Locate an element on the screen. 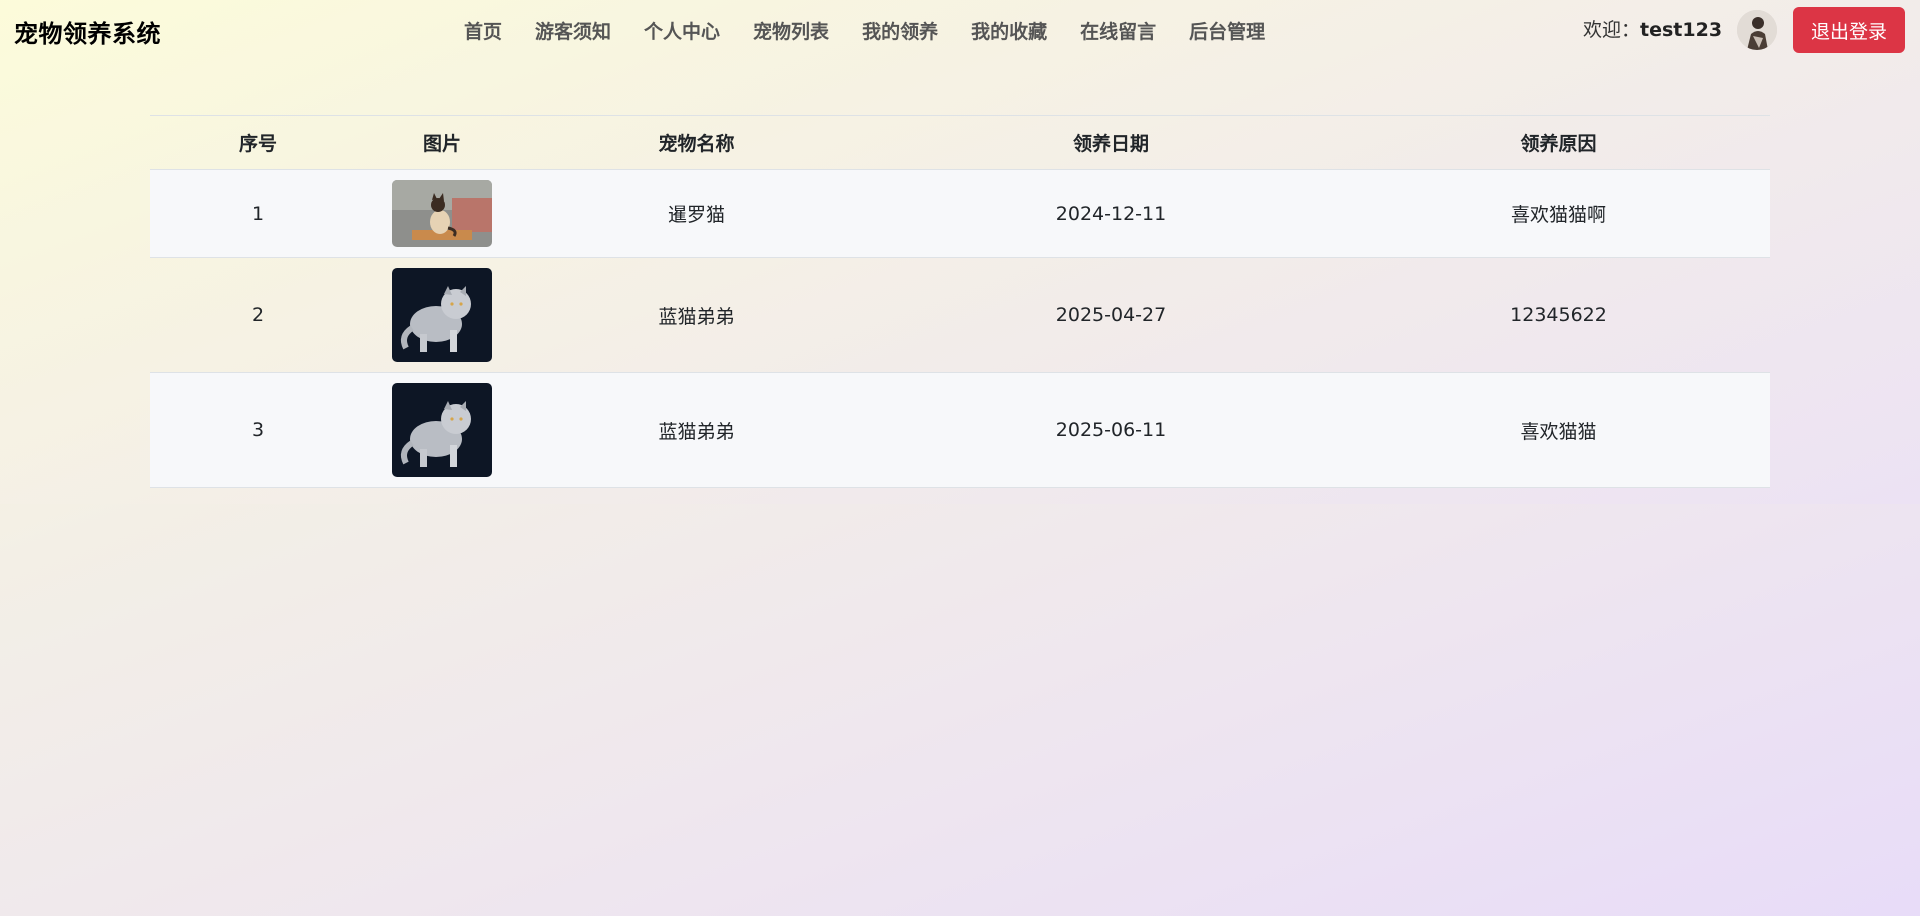  table-row: 2 蓝猫弟弟 2025-04-27 12345622 is located at coordinates (960, 315).